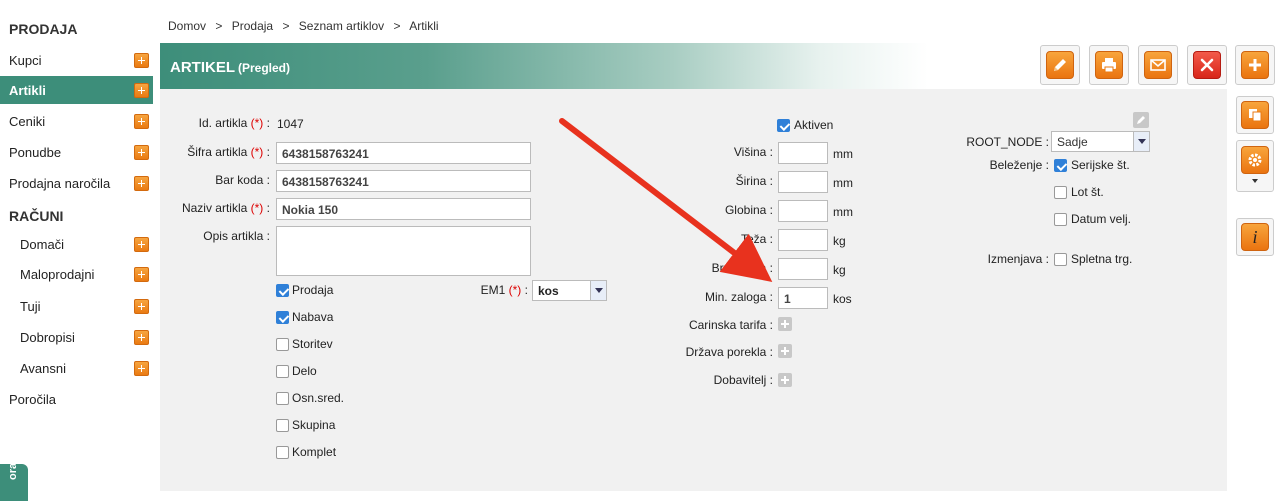 Image resolution: width=1276 pixels, height=501 pixels. Describe the element at coordinates (282, 425) in the screenshot. I see `checkbox-skupina` at that location.